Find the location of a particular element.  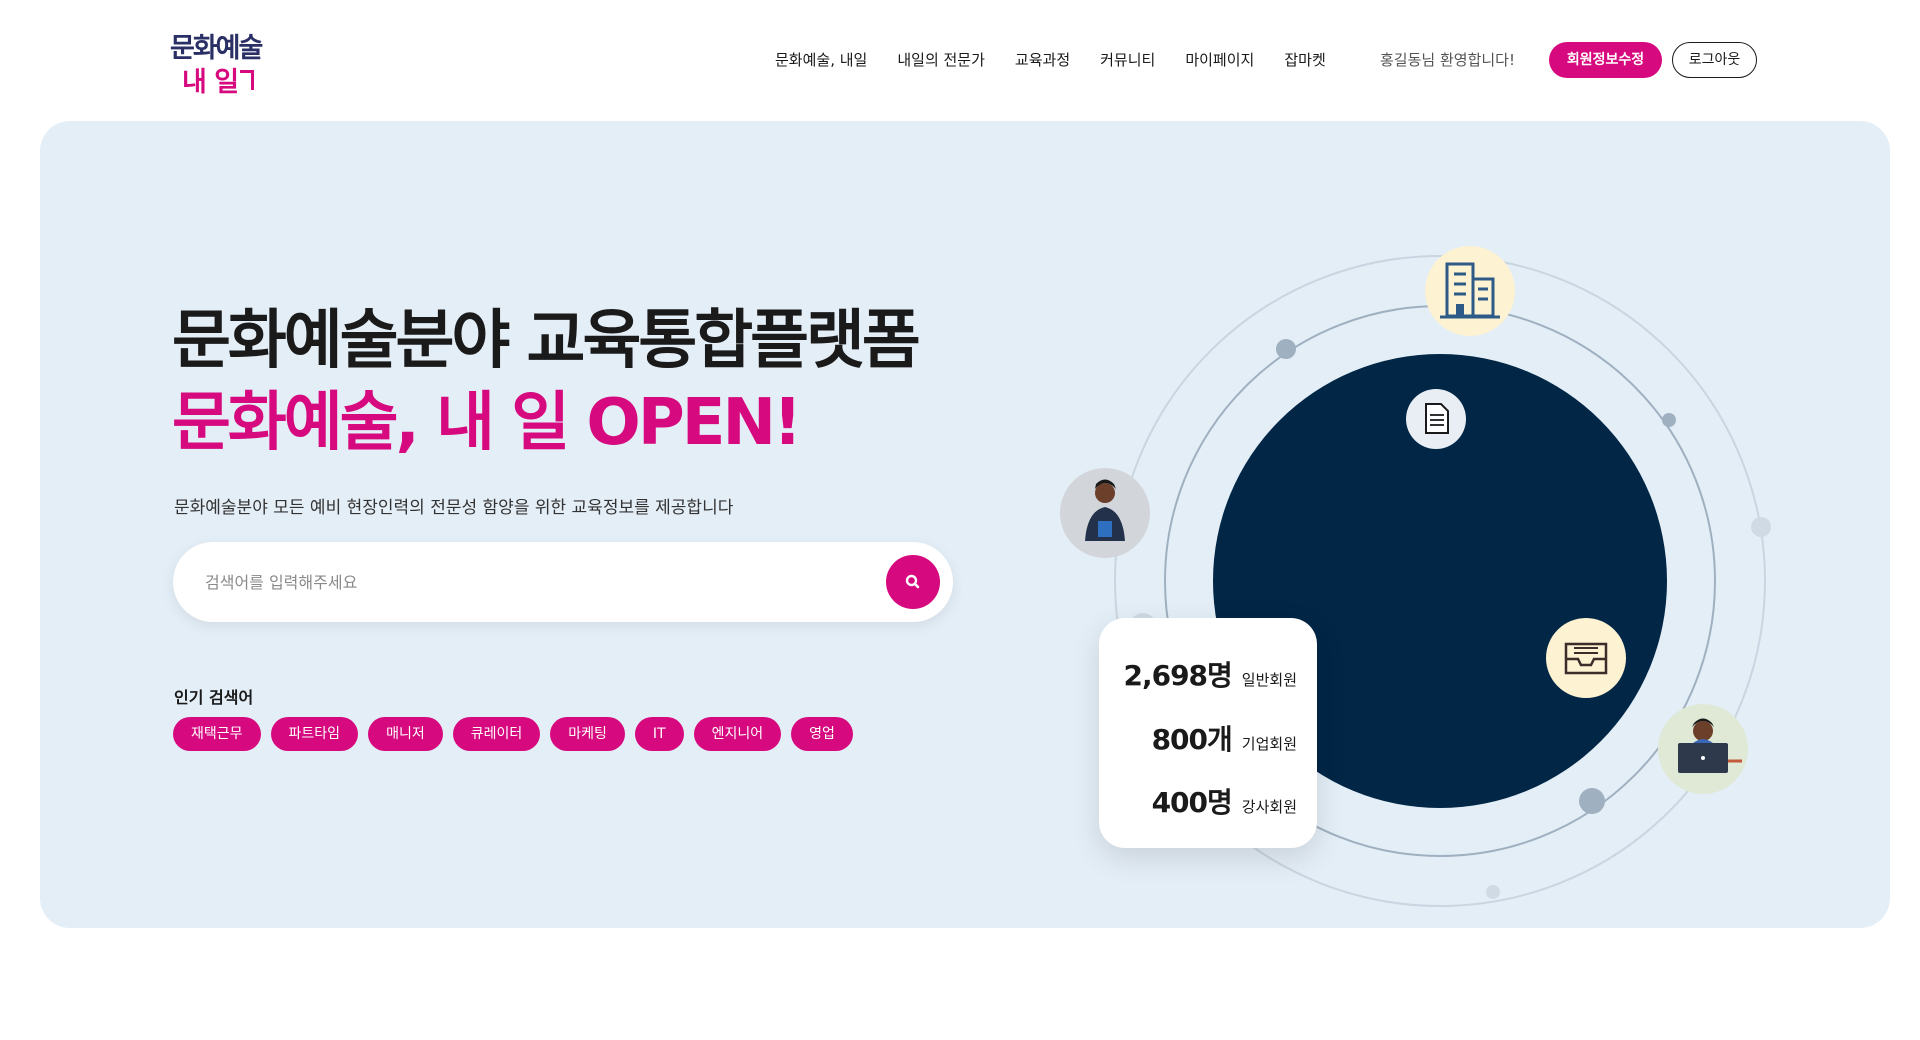

stat-label: 일반회원 is located at coordinates (1269, 680).